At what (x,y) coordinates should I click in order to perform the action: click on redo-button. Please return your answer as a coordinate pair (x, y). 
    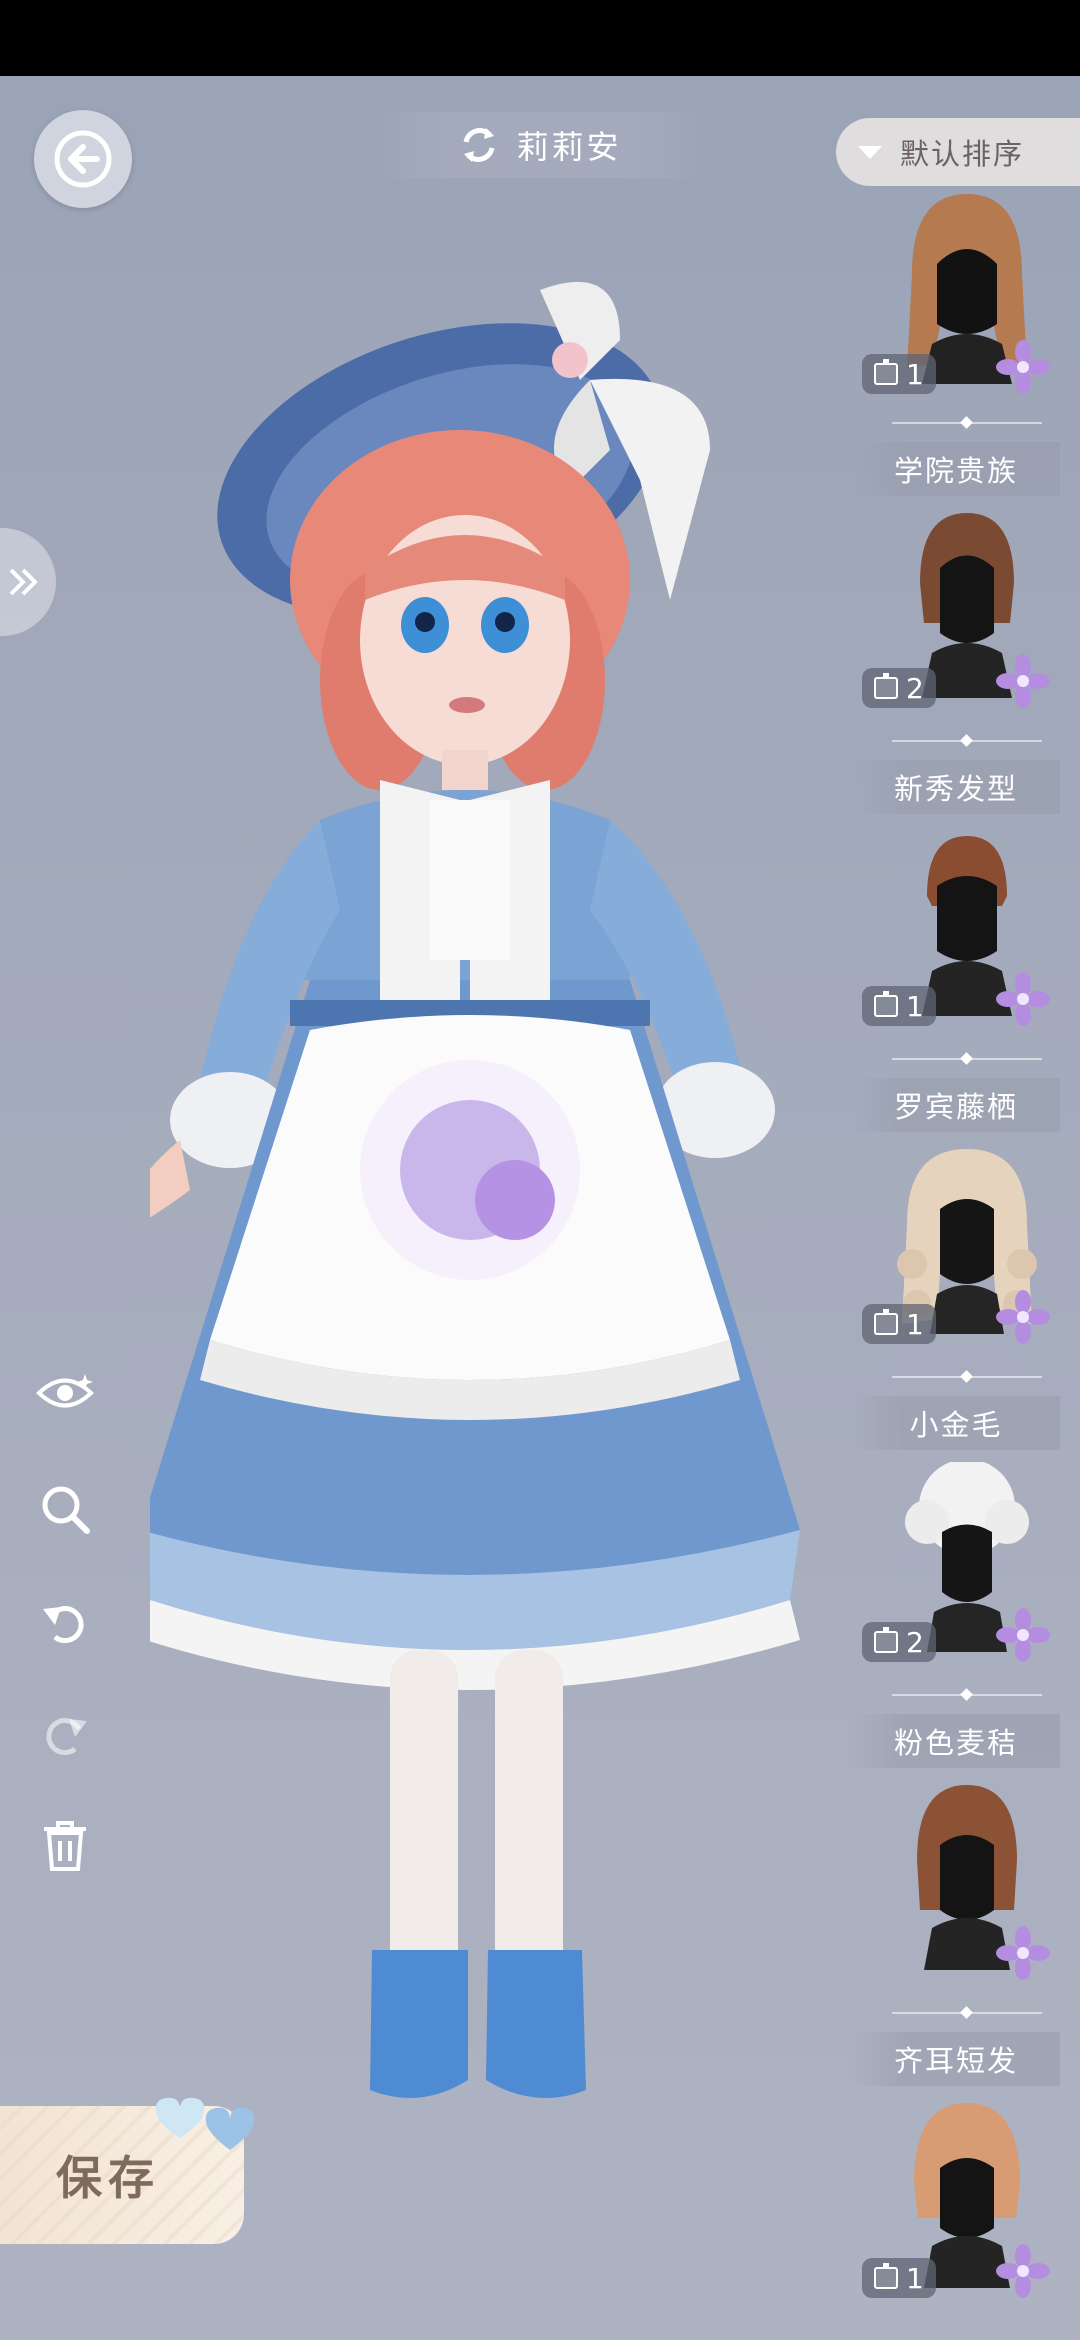
    Looking at the image, I should click on (65, 1735).